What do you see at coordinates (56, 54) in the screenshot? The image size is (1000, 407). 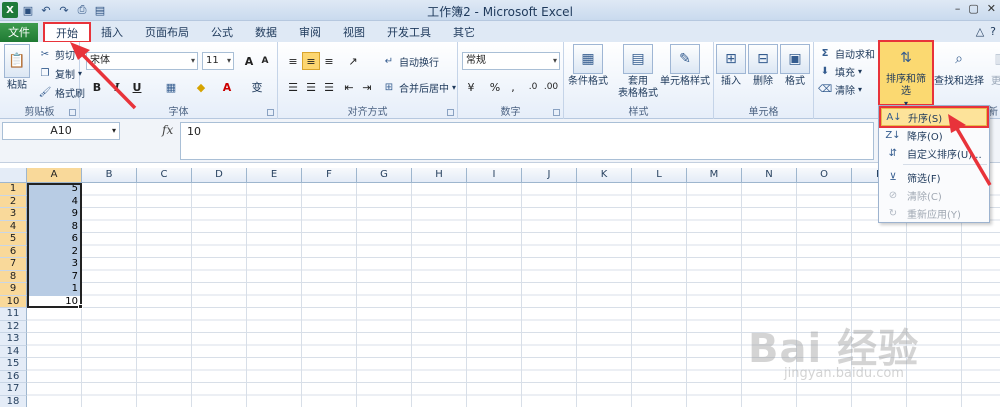 I see `cut-button: ✂ 剪切` at bounding box center [56, 54].